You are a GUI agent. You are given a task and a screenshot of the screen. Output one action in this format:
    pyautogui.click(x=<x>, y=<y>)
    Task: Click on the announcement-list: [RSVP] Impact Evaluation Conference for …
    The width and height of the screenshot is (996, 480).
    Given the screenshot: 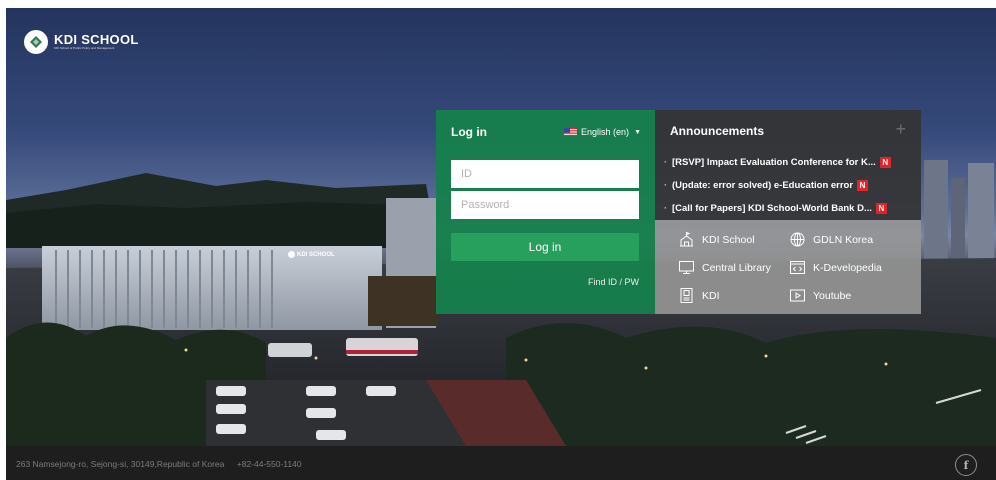 What is the action you would take?
    pyautogui.click(x=777, y=185)
    